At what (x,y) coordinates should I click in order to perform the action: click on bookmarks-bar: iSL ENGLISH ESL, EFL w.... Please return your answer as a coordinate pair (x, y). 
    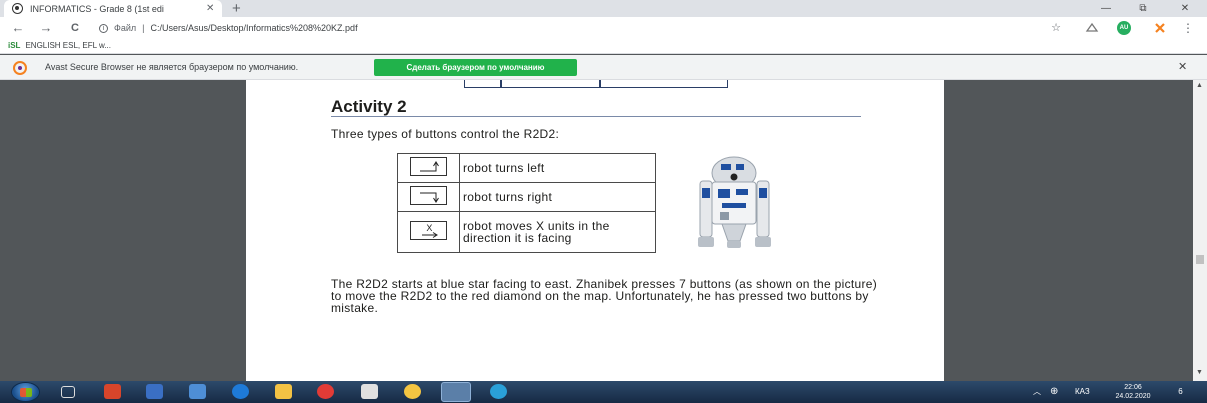
    Looking at the image, I should click on (603, 46).